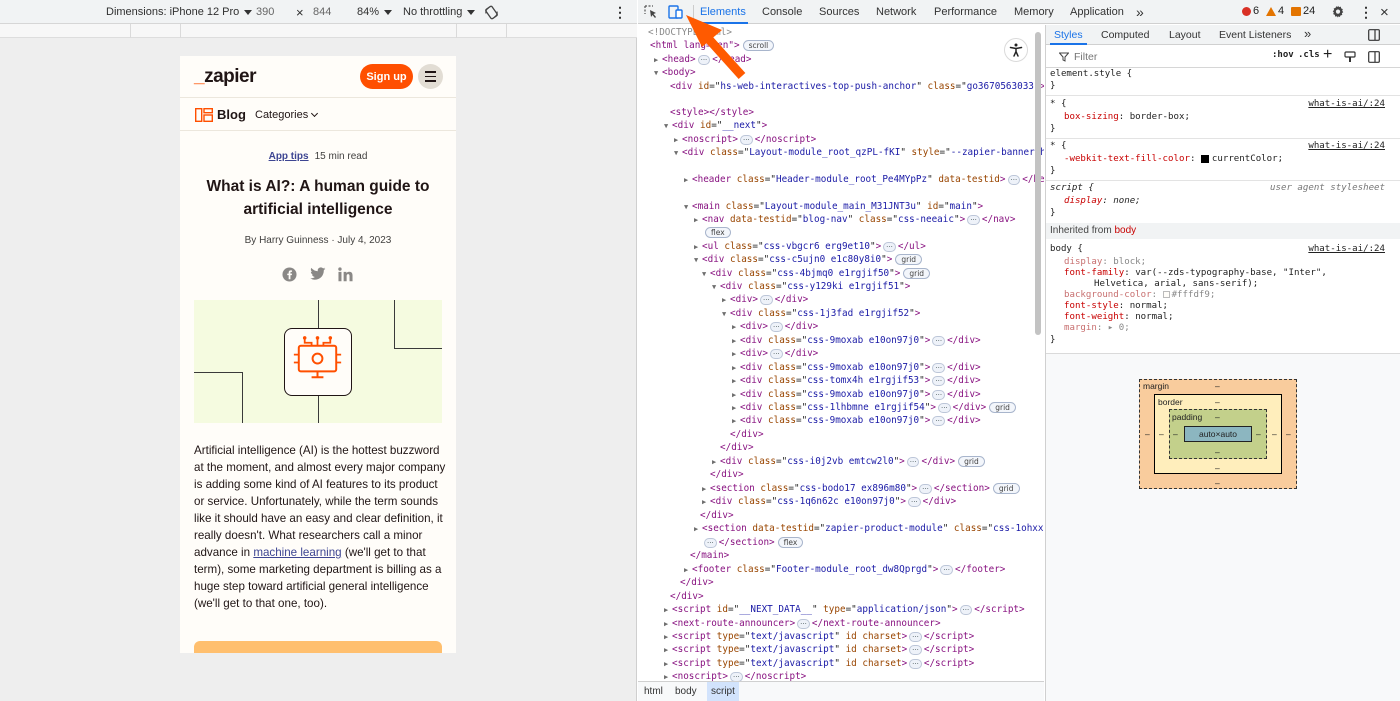  I want to click on css-declaration: background-color: #fffdf9;, so click(1139, 296).